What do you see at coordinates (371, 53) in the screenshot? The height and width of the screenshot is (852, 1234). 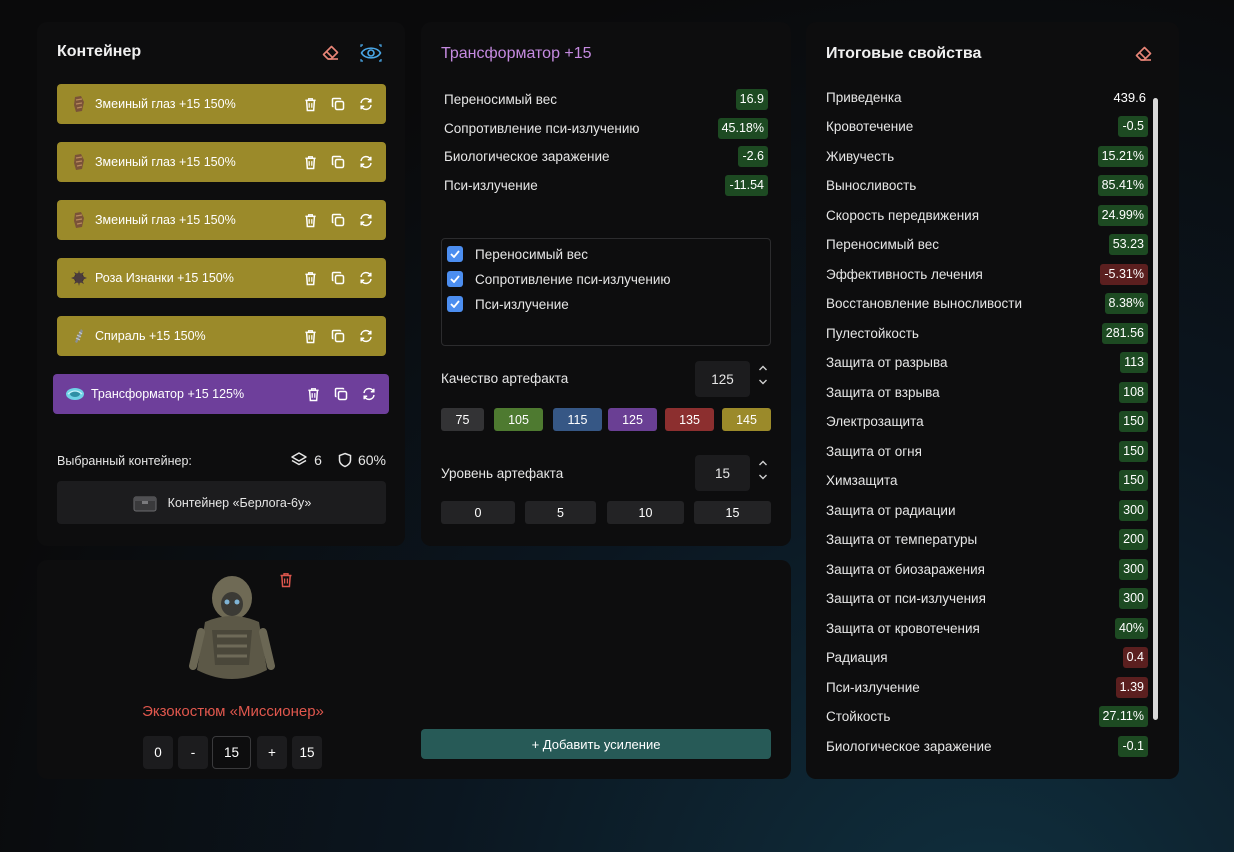 I see `eye-icon` at bounding box center [371, 53].